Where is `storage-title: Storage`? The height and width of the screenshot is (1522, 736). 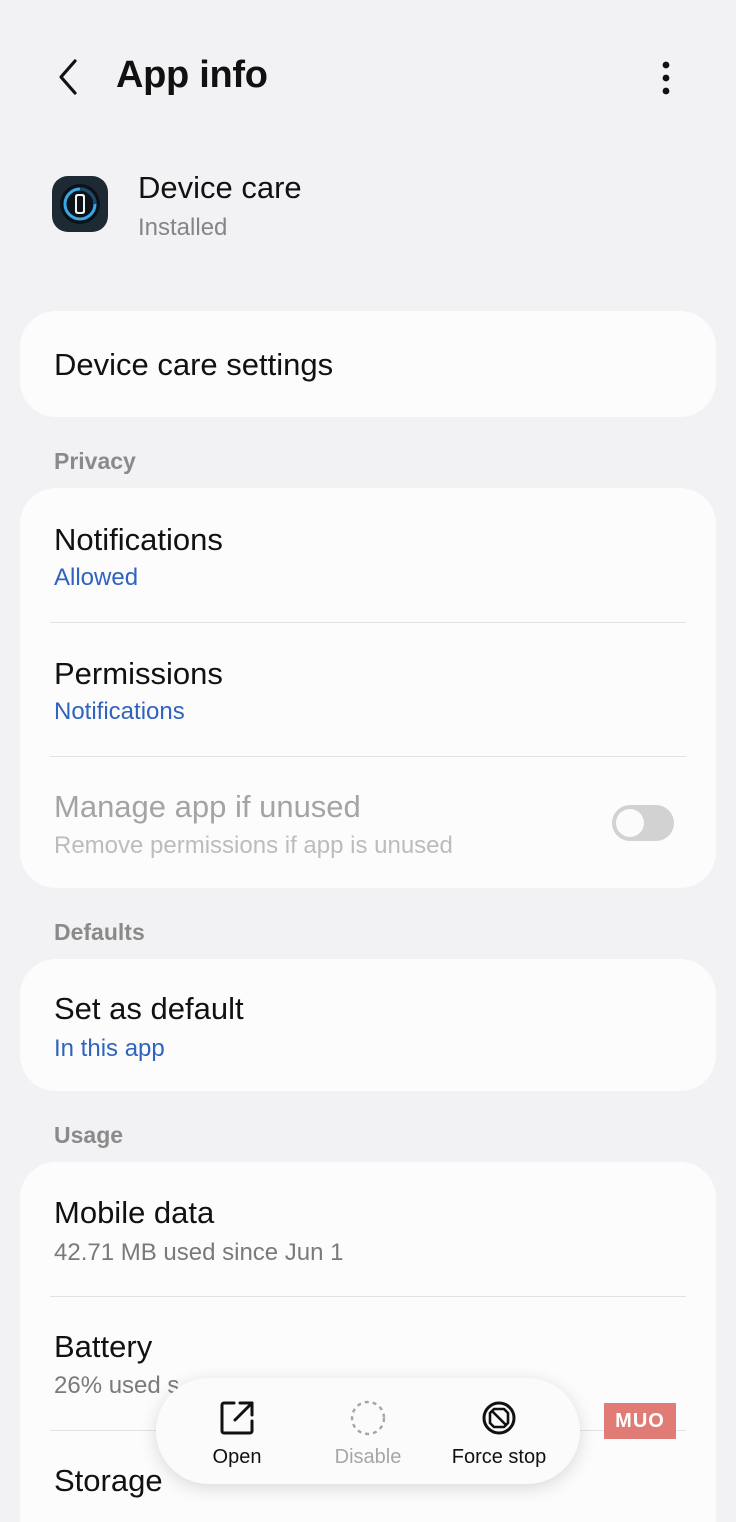 storage-title: Storage is located at coordinates (108, 1480).